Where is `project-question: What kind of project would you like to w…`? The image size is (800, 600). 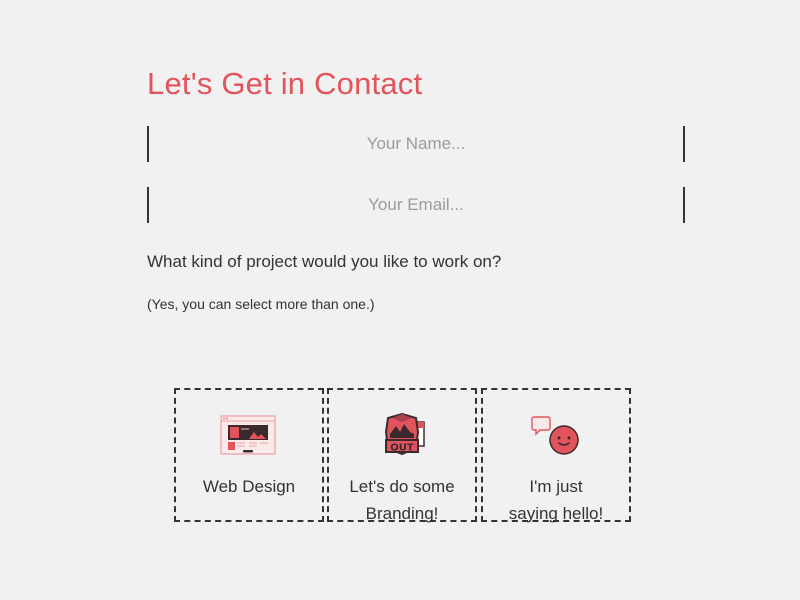
project-question: What kind of project would you like to w… is located at coordinates (324, 261).